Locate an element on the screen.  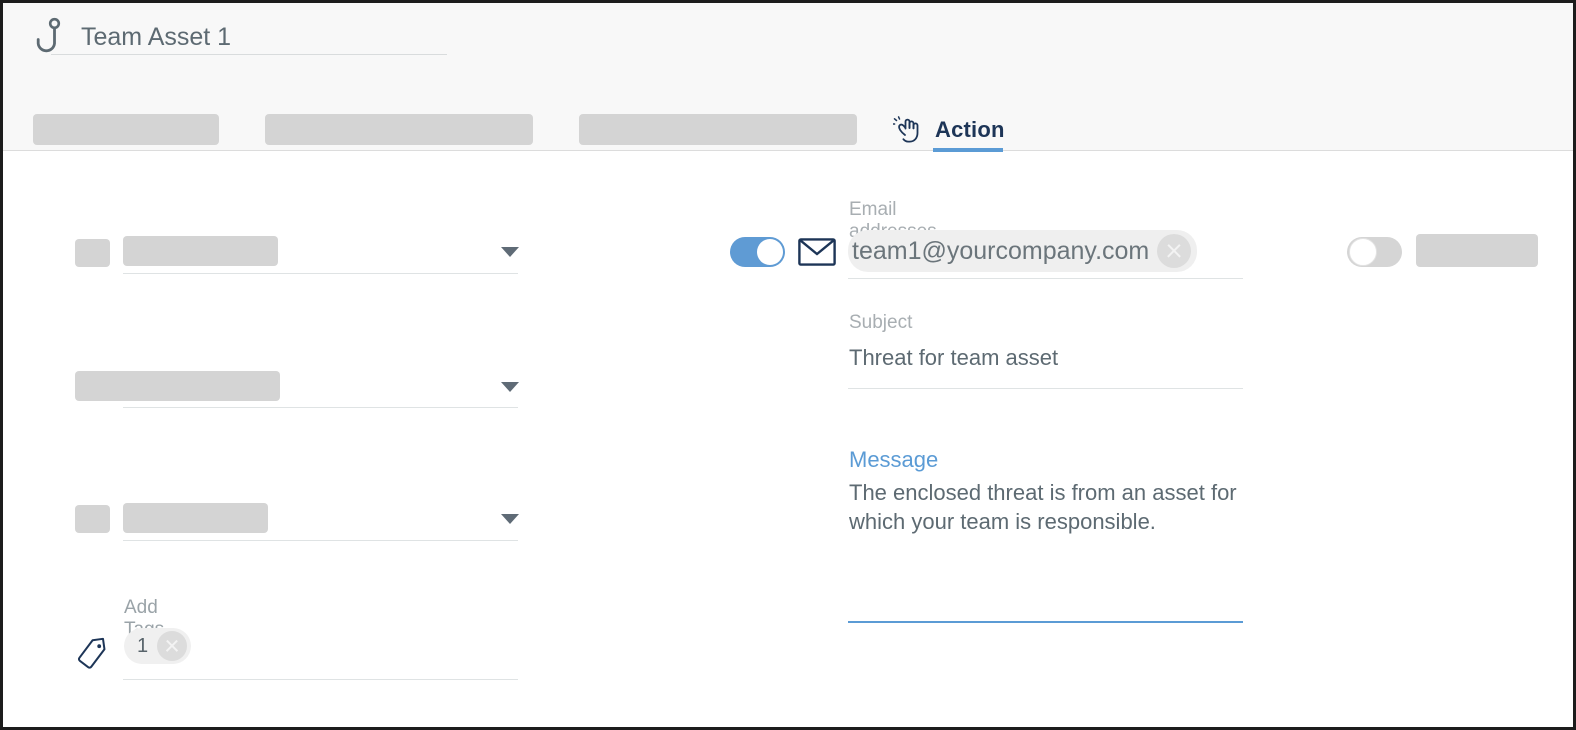
tag-chip-list: 1 is located at coordinates (158, 646).